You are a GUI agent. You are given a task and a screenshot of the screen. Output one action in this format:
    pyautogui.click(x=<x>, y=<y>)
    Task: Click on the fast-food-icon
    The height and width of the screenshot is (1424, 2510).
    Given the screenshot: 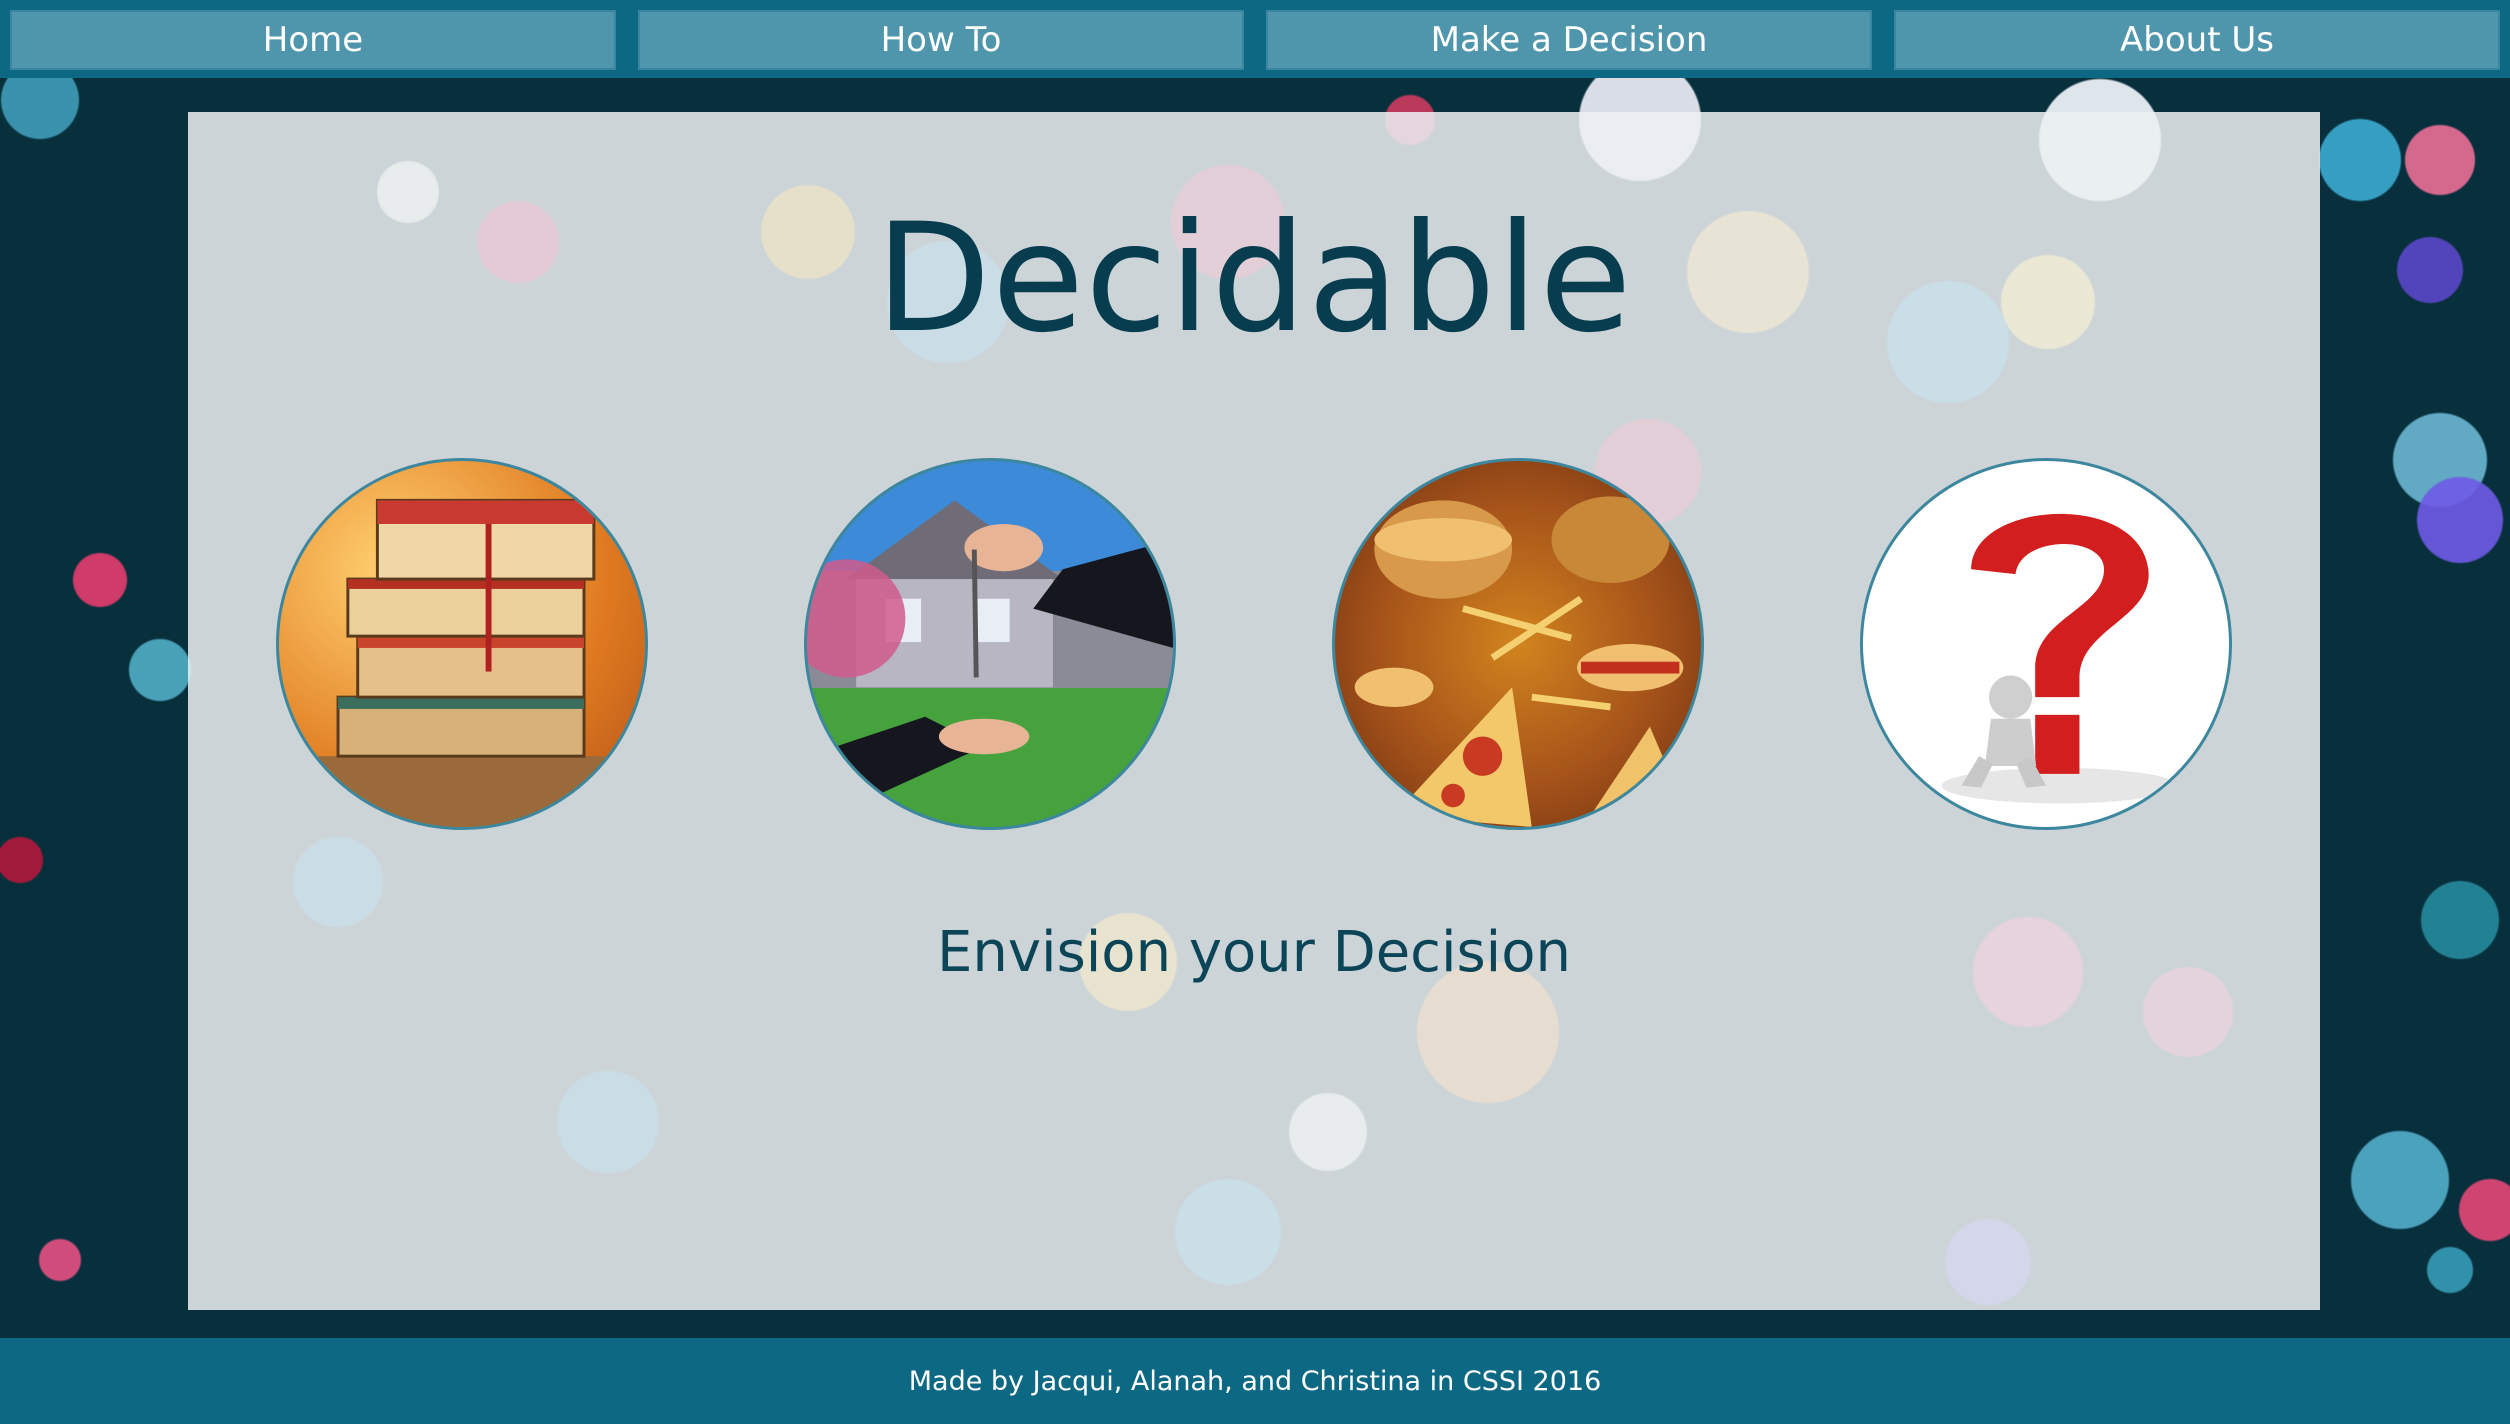 What is the action you would take?
    pyautogui.click(x=1518, y=644)
    